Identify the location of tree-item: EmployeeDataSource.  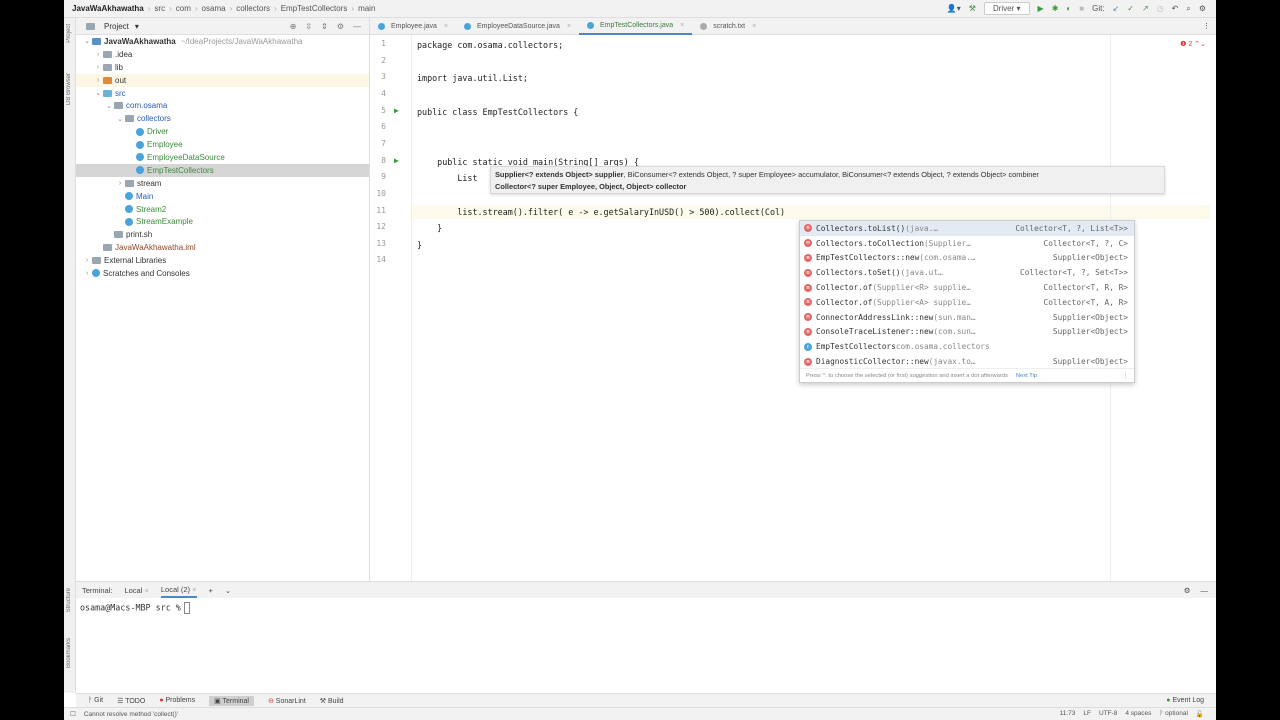
(222, 157).